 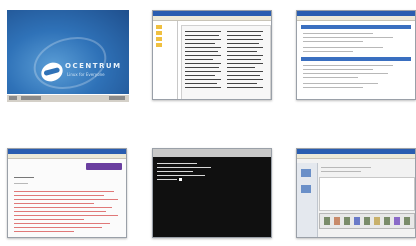 I want to click on desktop-tagline: Linux for Everyone, so click(x=86, y=74).